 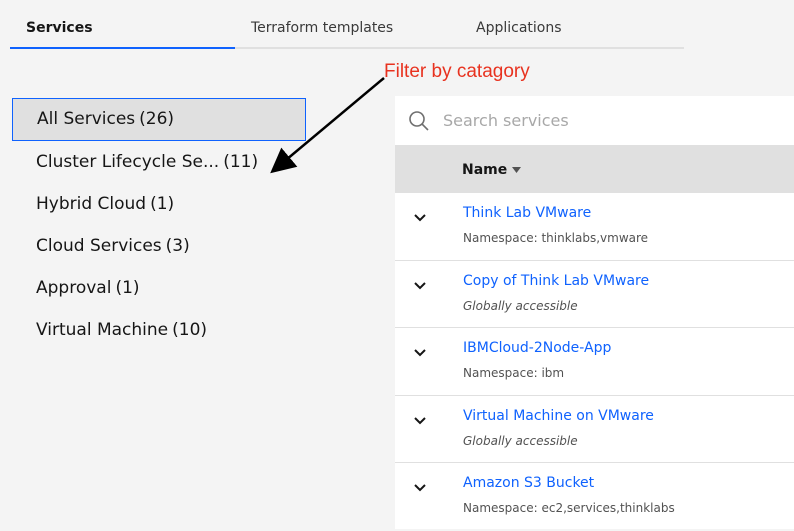 I want to click on sidebar-item-label: Approval, so click(x=74, y=288).